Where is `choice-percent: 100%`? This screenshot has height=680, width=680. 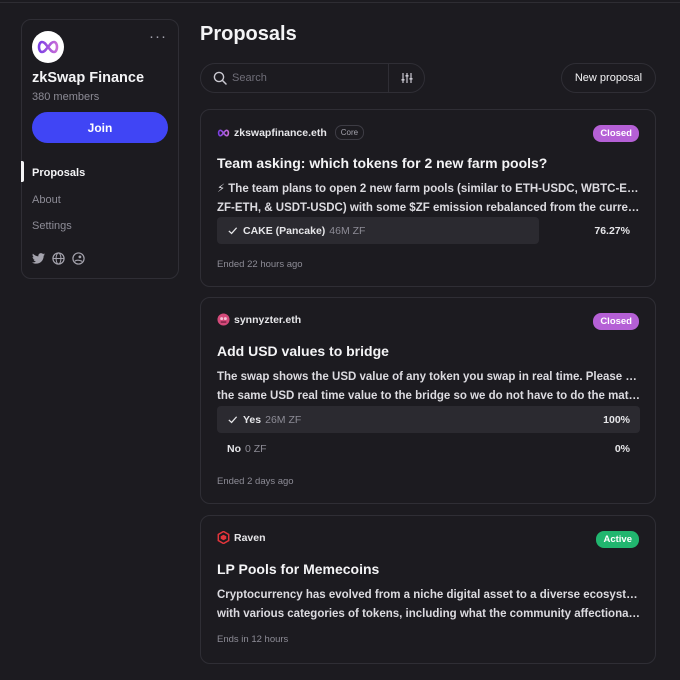
choice-percent: 100% is located at coordinates (616, 419).